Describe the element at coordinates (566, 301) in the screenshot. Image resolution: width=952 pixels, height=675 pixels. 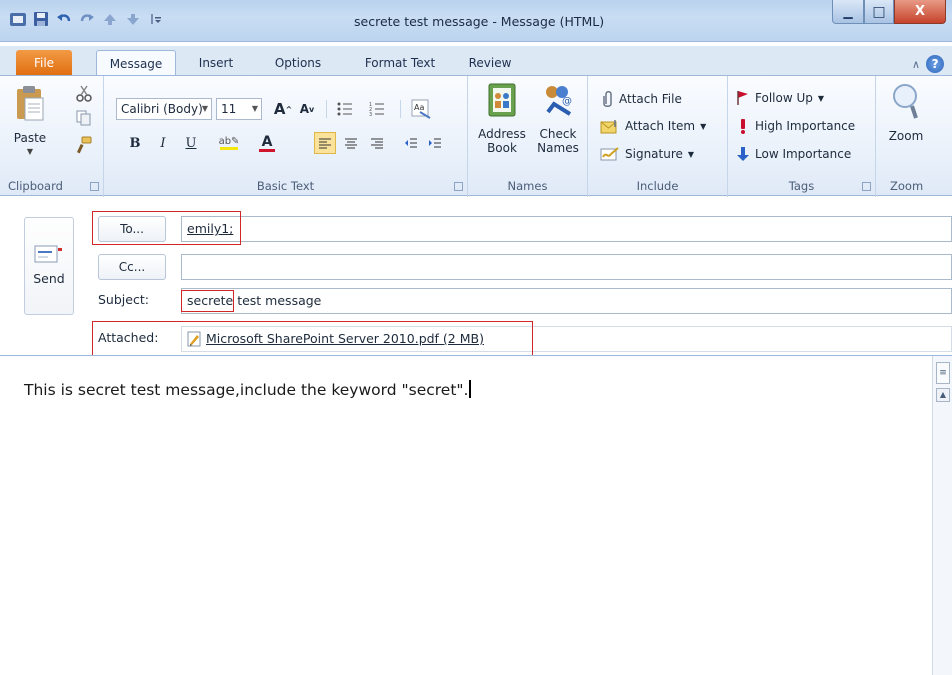
I see `subject-field: secrete test message` at that location.